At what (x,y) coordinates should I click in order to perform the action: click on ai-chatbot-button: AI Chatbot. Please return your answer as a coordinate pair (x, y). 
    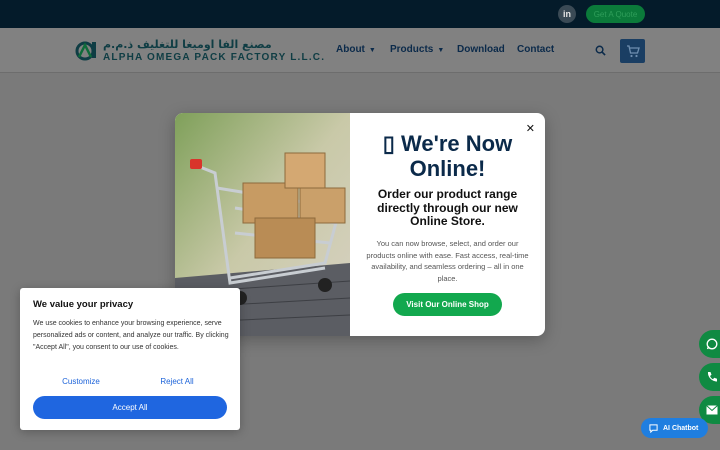
    Looking at the image, I should click on (674, 428).